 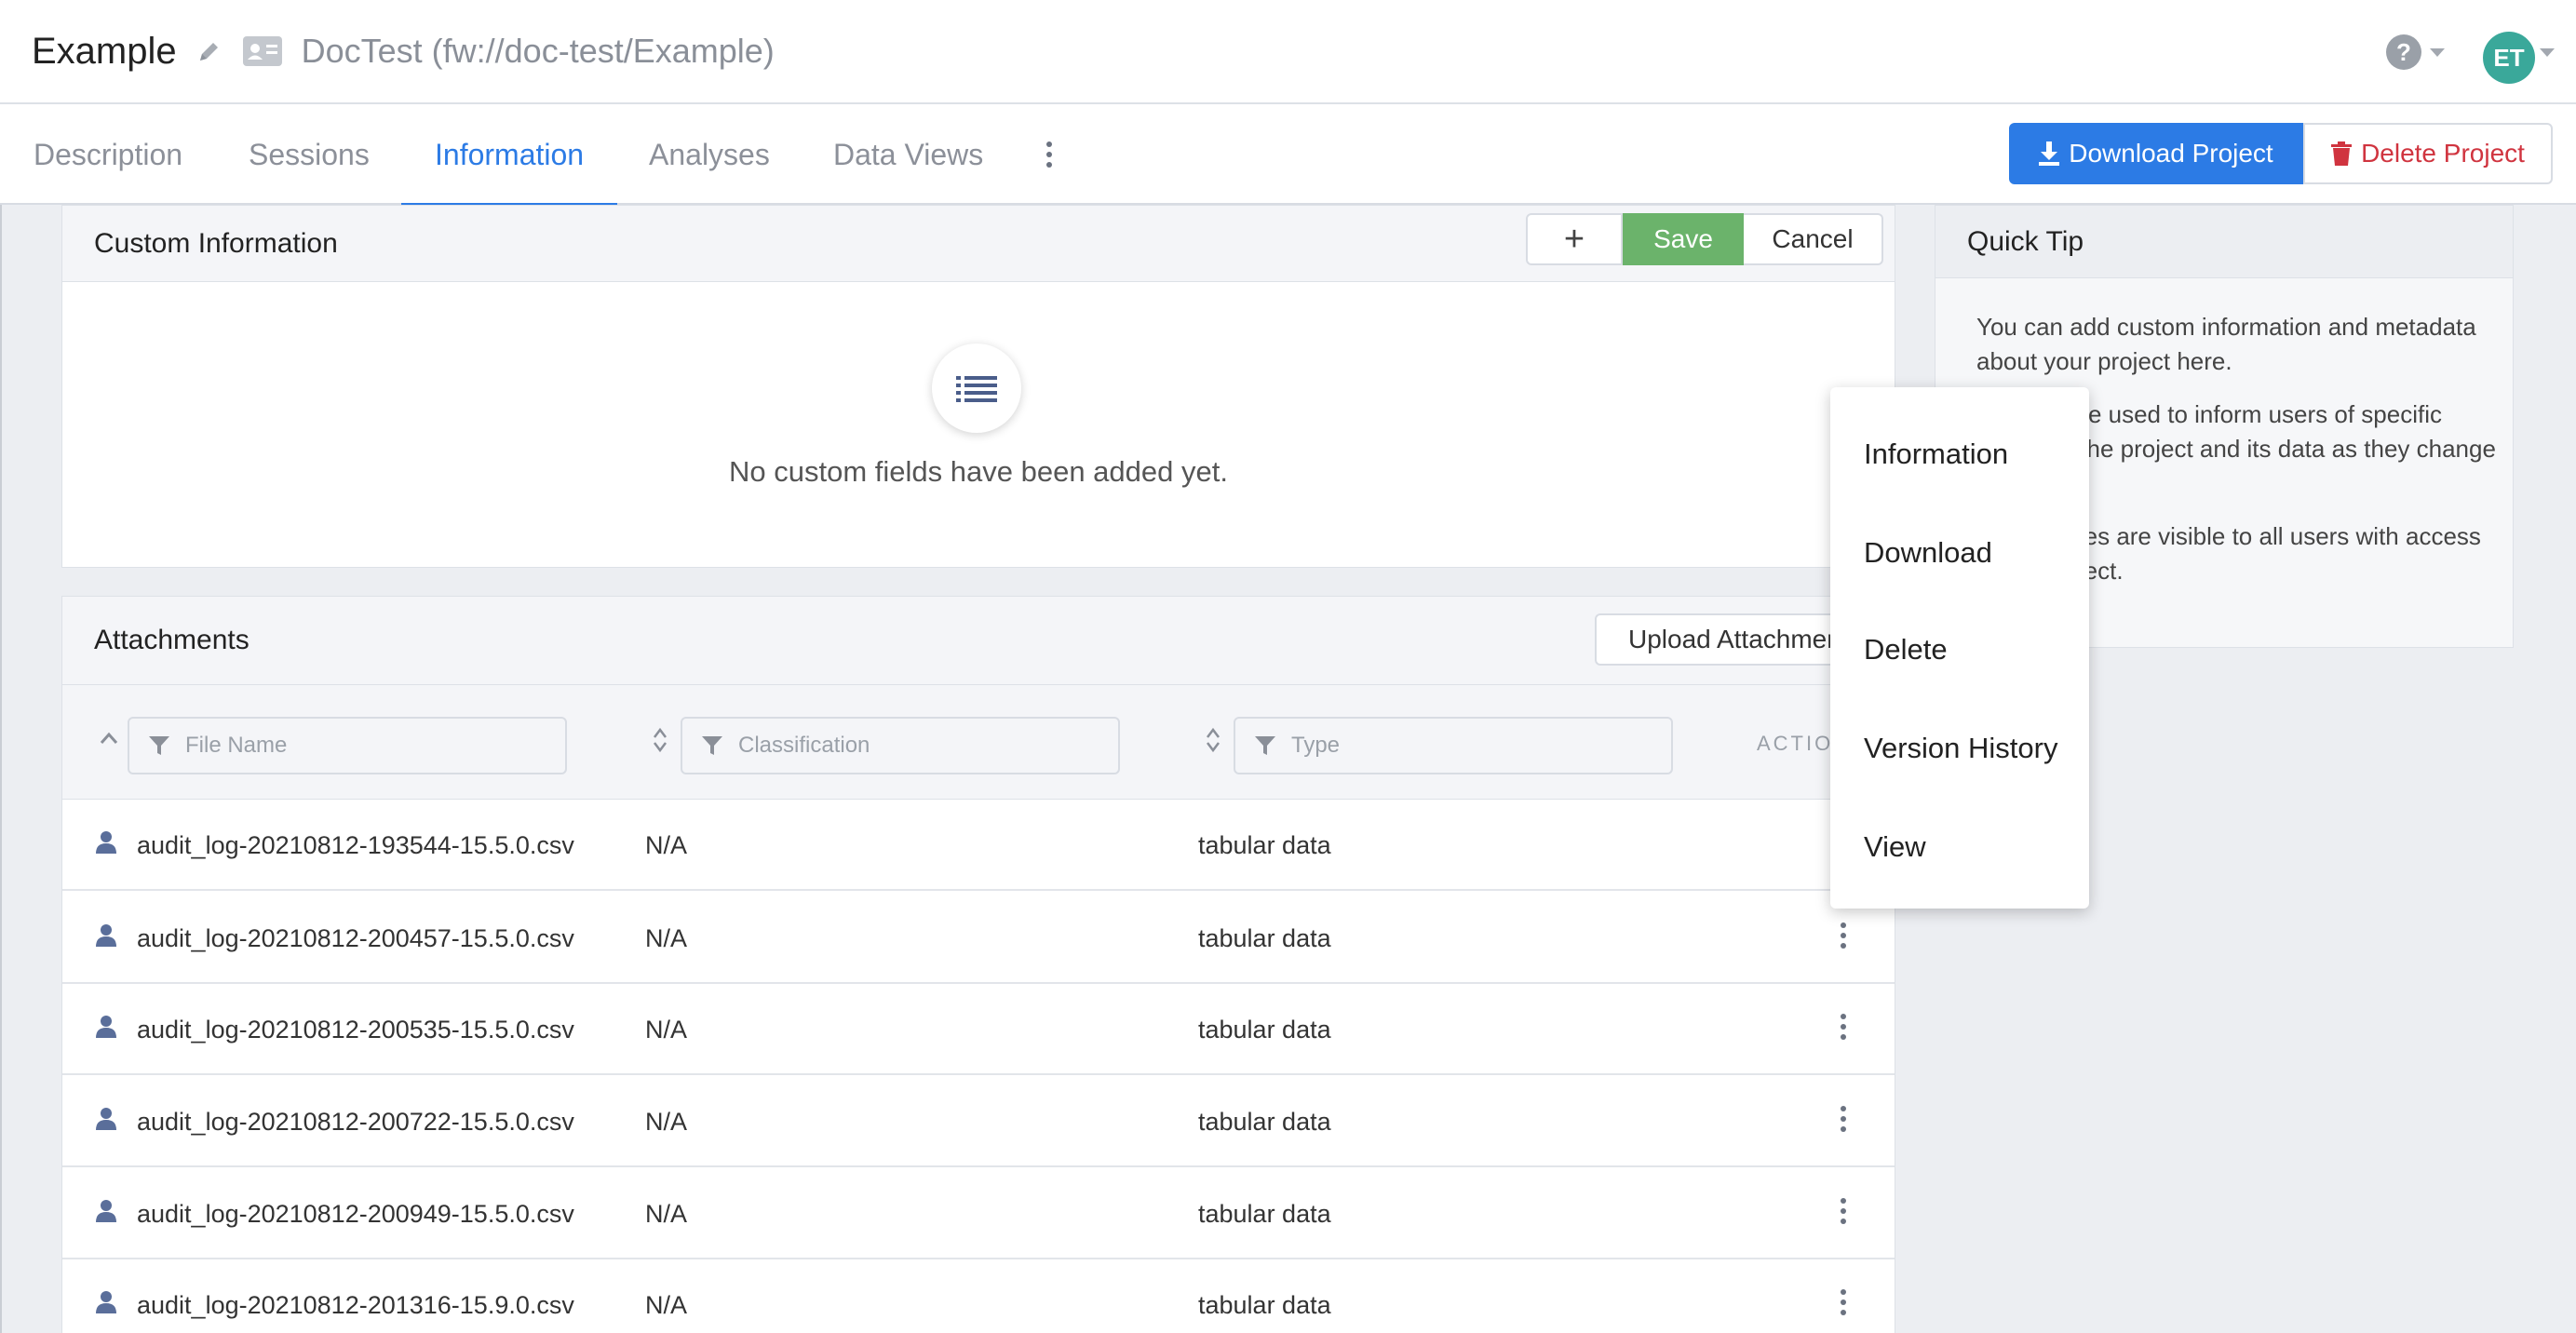 I want to click on custom-information-actions: + Save Cancel, so click(x=1704, y=239).